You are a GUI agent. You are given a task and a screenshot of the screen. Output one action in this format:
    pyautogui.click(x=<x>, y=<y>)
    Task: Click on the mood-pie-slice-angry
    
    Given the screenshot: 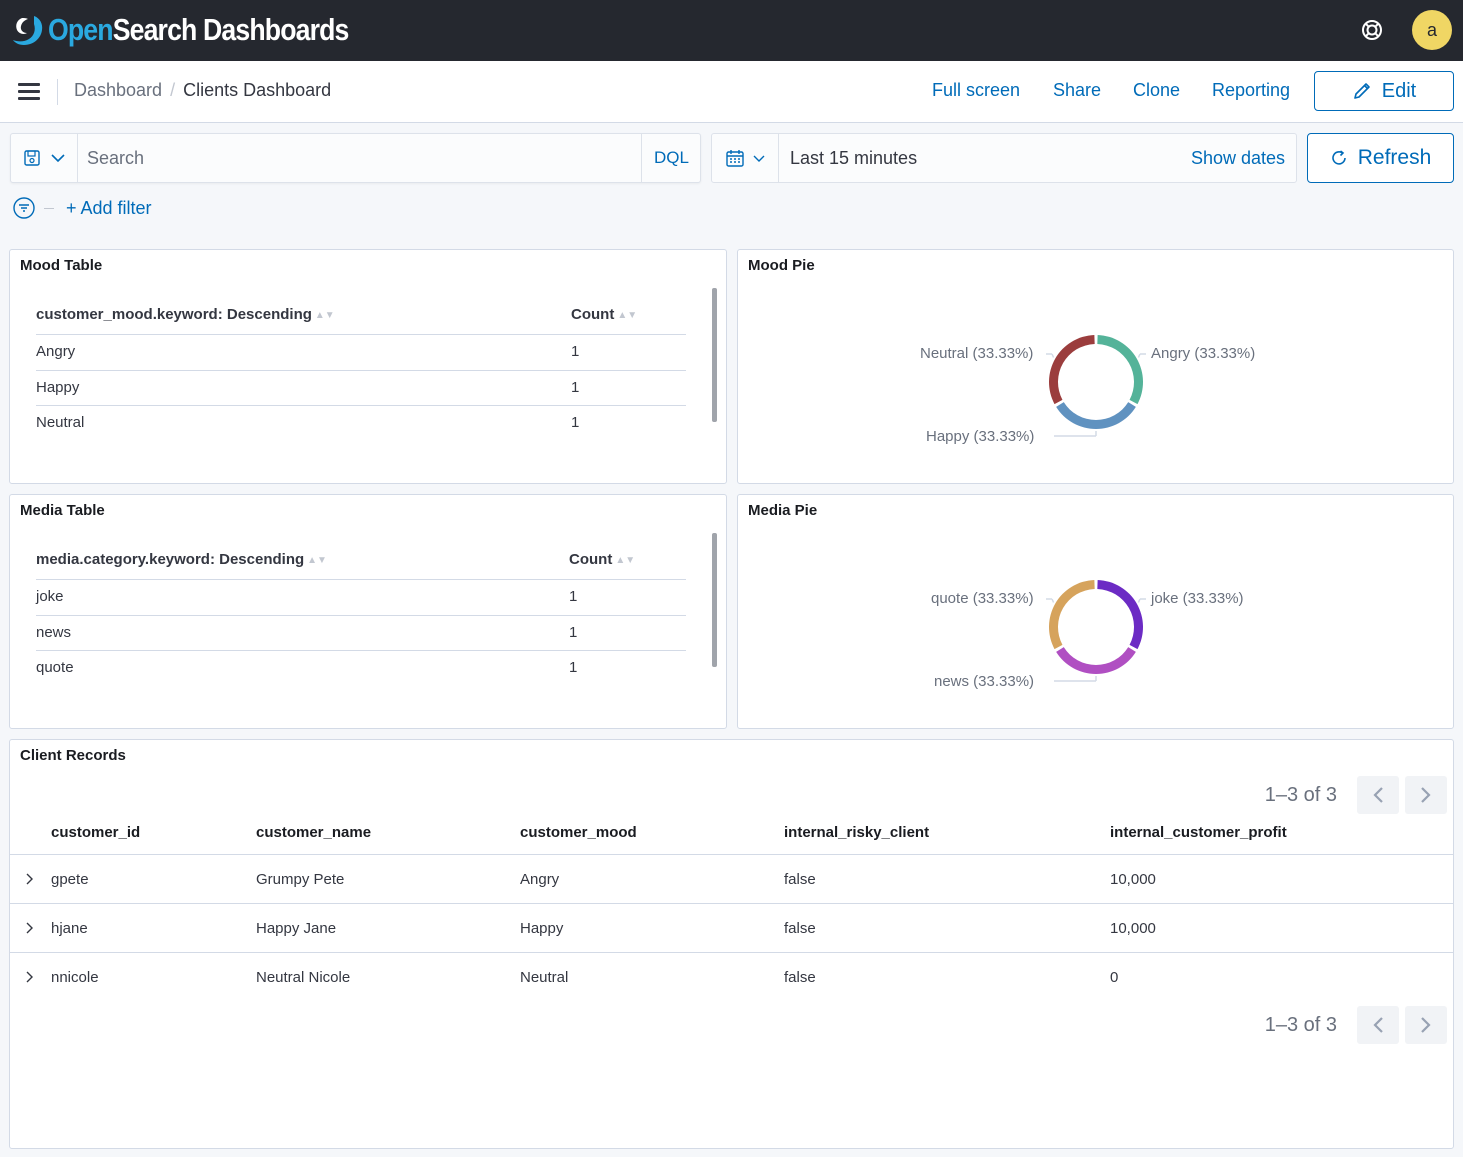 What is the action you would take?
    pyautogui.click(x=1120, y=370)
    